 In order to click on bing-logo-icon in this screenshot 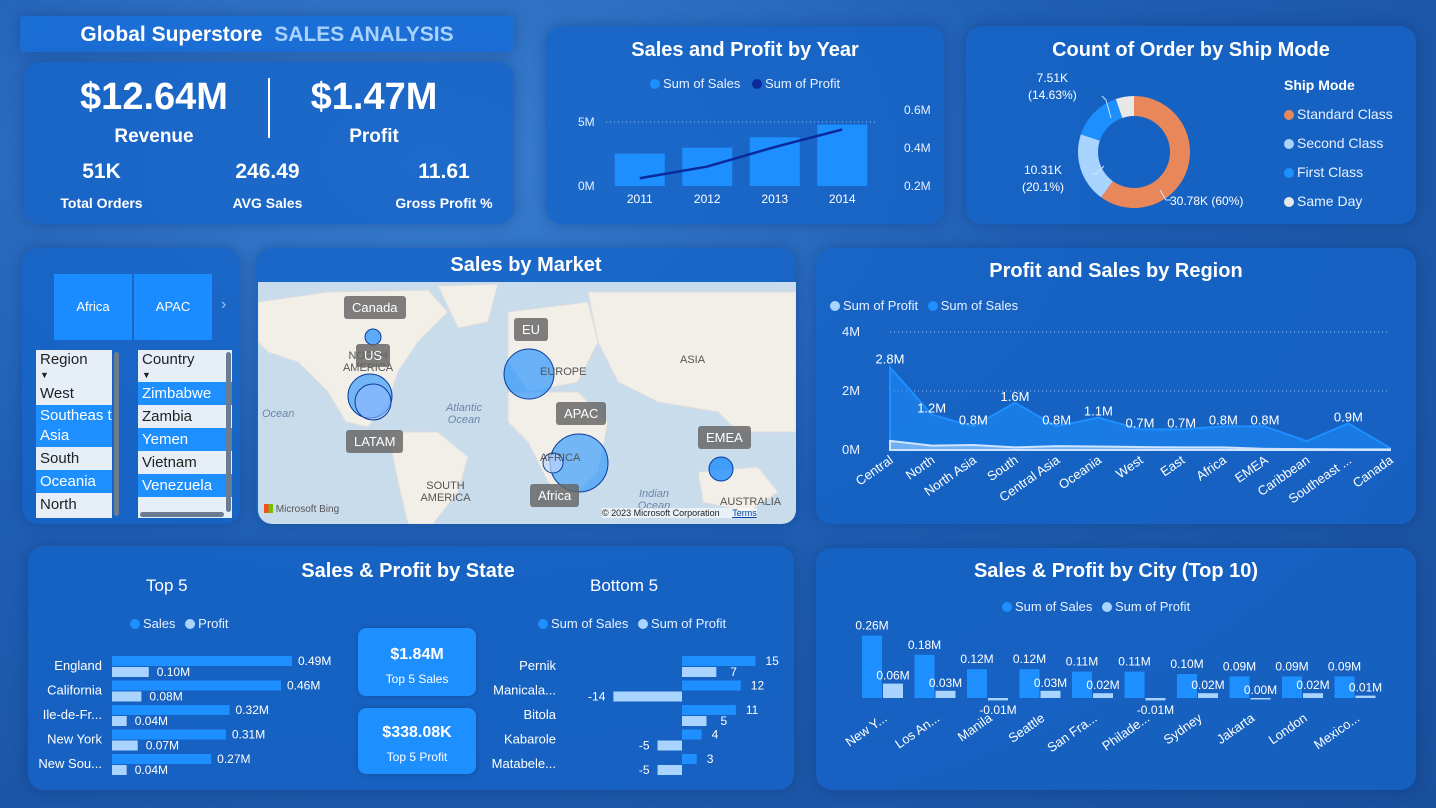, I will do `click(268, 508)`.